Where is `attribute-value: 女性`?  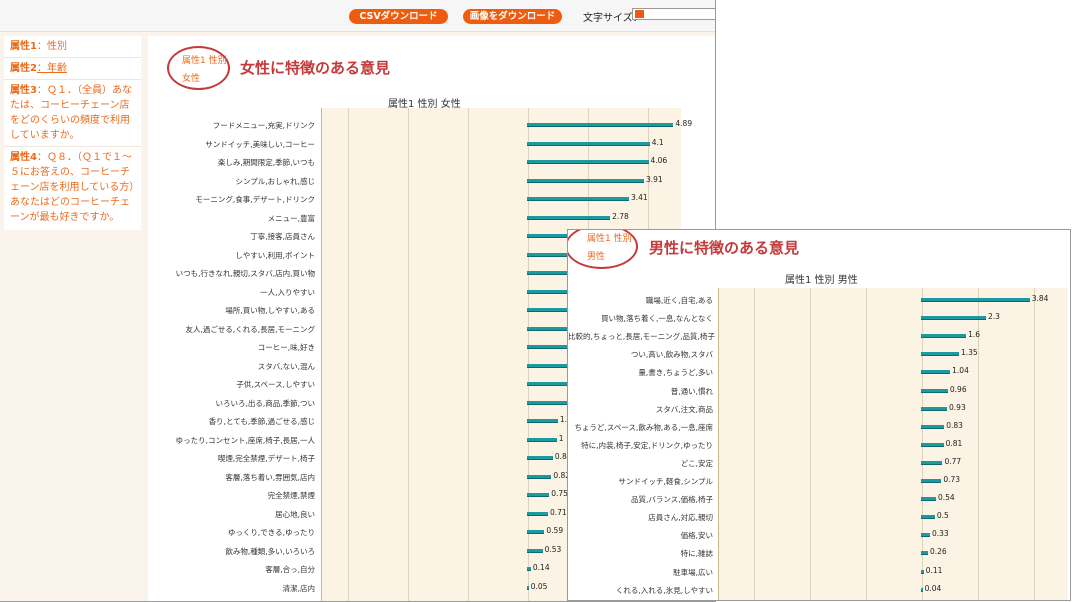 attribute-value: 女性 is located at coordinates (191, 79).